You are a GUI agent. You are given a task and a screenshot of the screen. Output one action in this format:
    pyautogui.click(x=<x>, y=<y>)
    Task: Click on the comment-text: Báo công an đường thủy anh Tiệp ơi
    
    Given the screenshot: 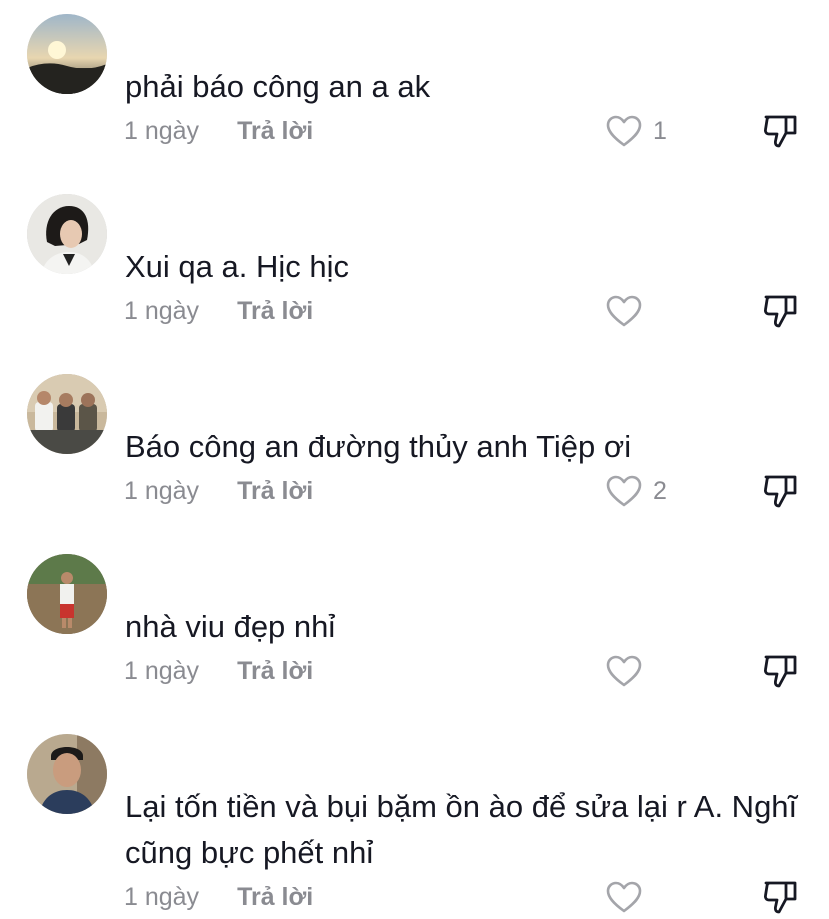 What is the action you would take?
    pyautogui.click(x=378, y=446)
    